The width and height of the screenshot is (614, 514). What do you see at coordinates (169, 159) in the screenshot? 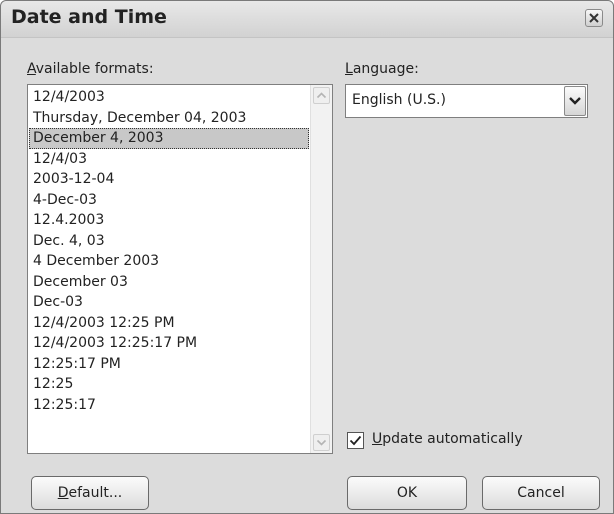
I see `format-item: 12/4/03` at bounding box center [169, 159].